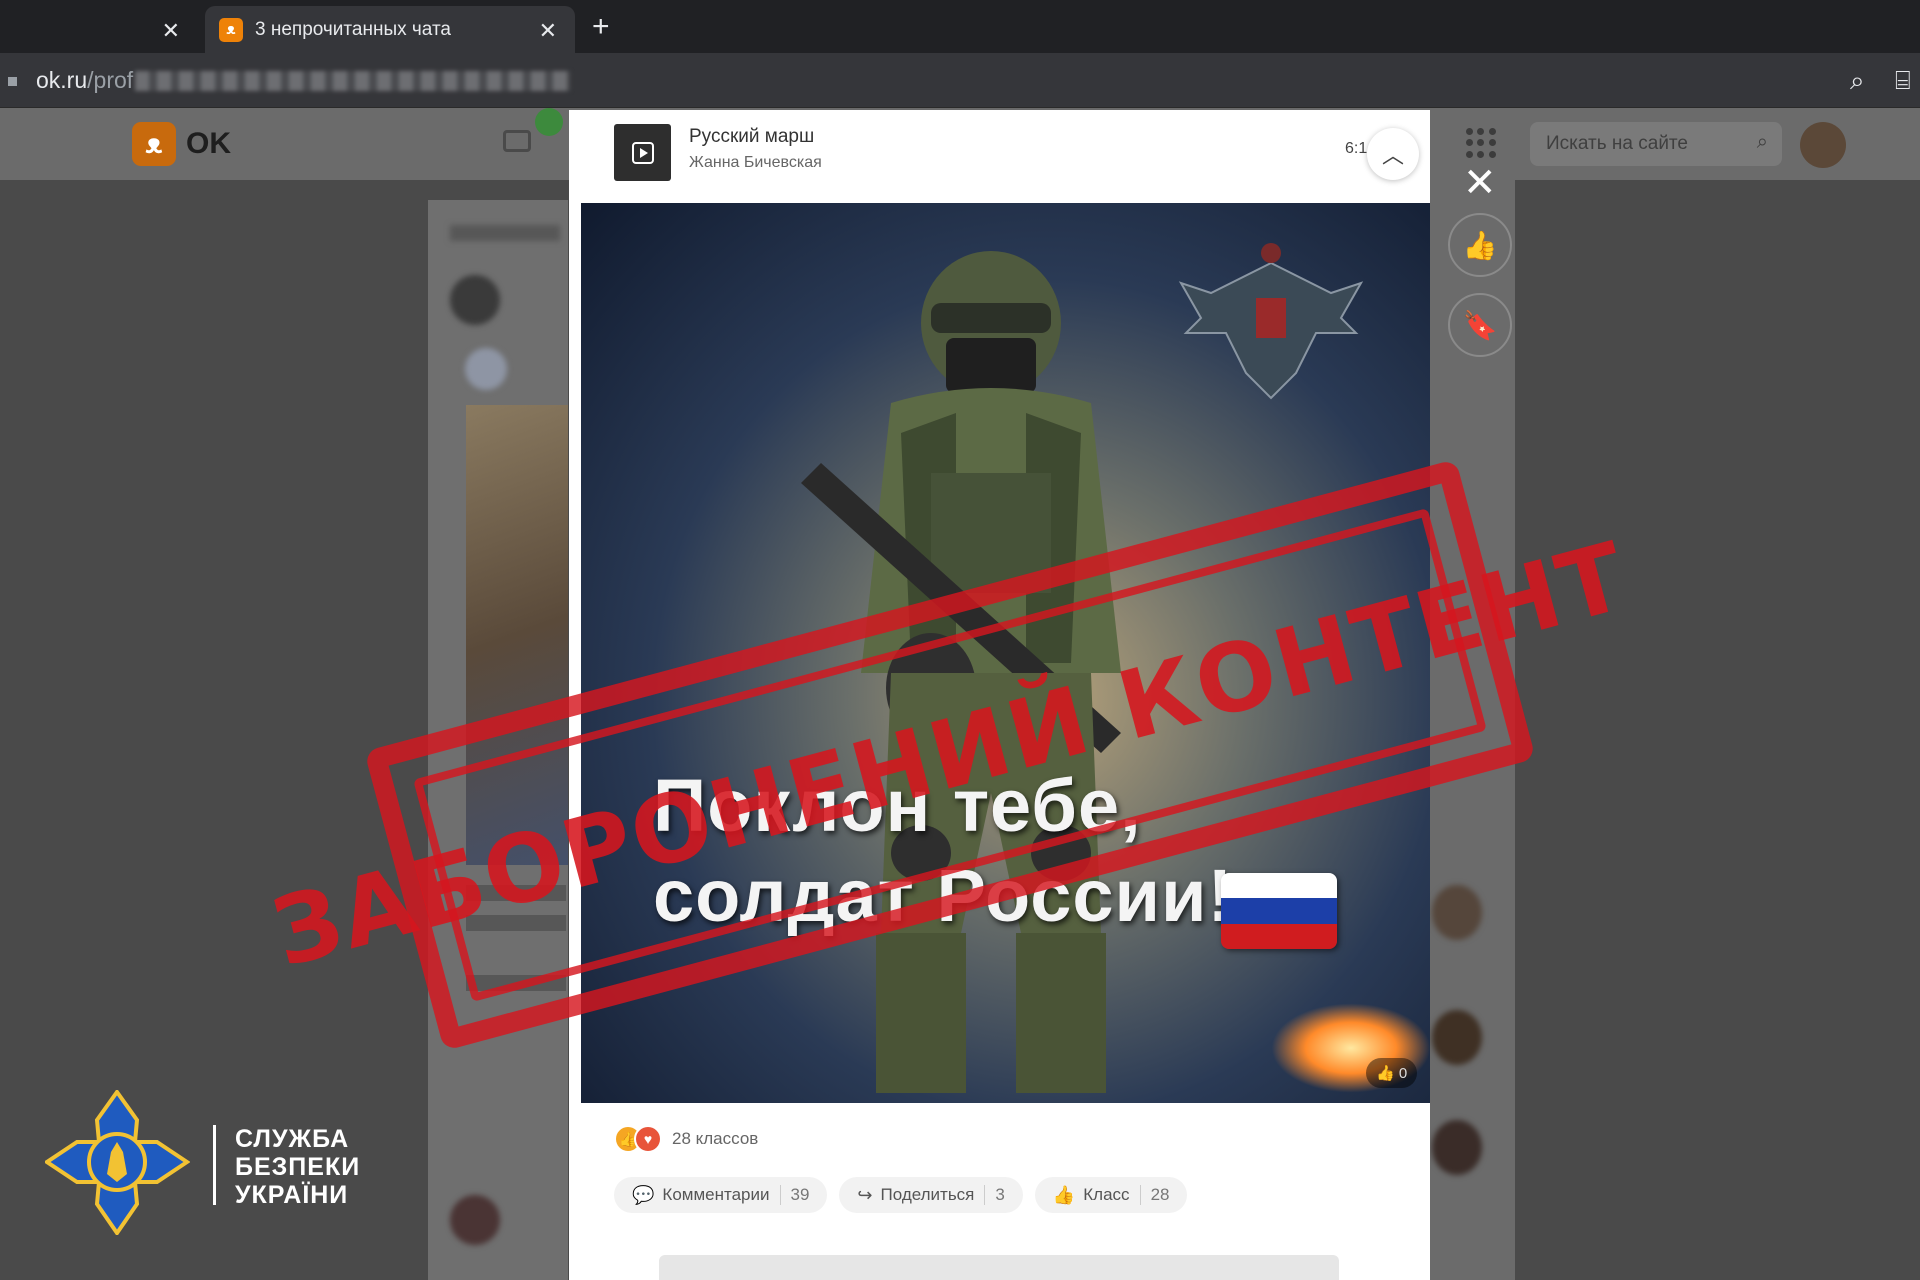  I want to click on share-icon: ↪, so click(865, 1194).